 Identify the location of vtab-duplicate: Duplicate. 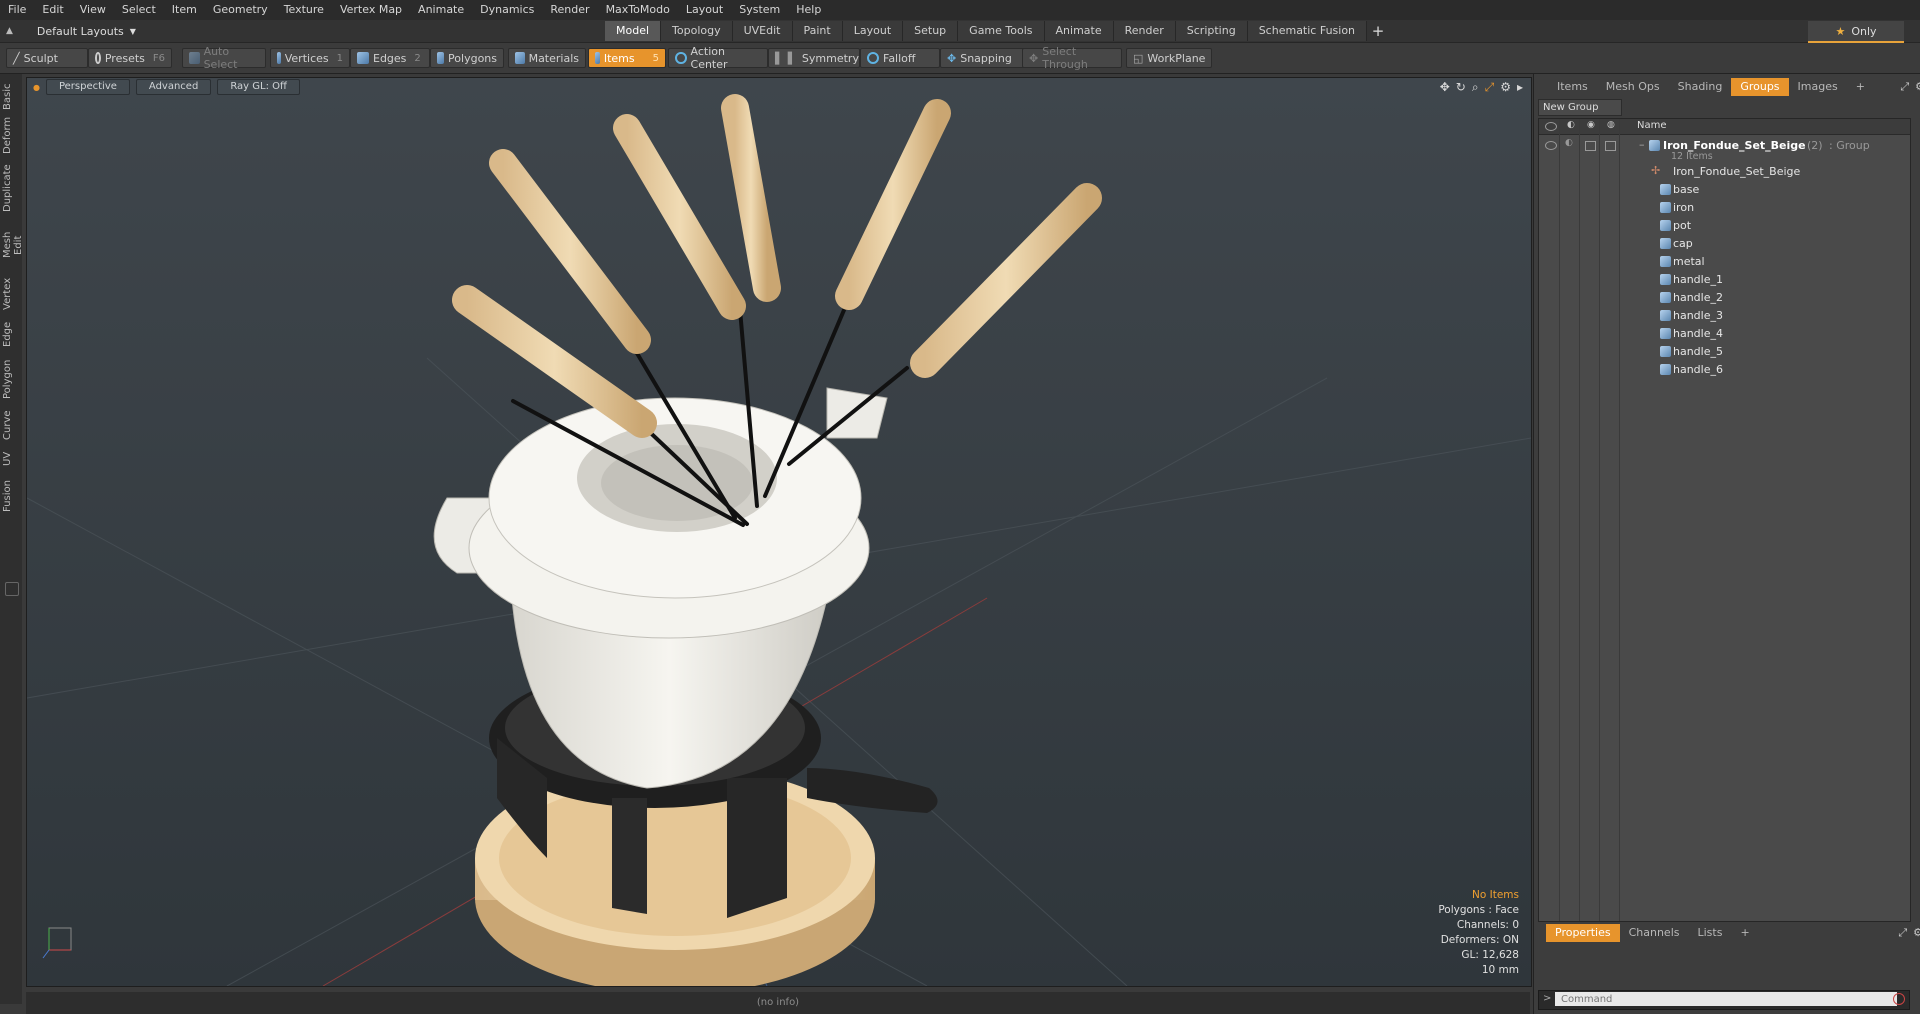
(11, 188).